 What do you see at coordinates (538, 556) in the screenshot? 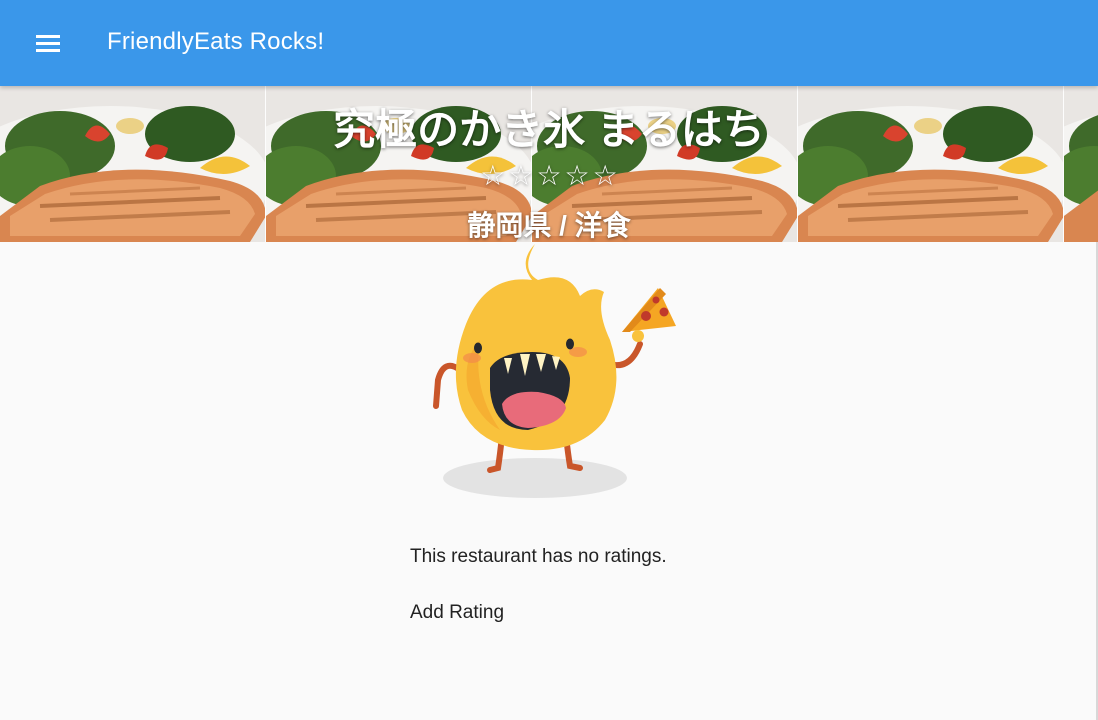
I see `no-ratings-message: This restaurant has no ratings.` at bounding box center [538, 556].